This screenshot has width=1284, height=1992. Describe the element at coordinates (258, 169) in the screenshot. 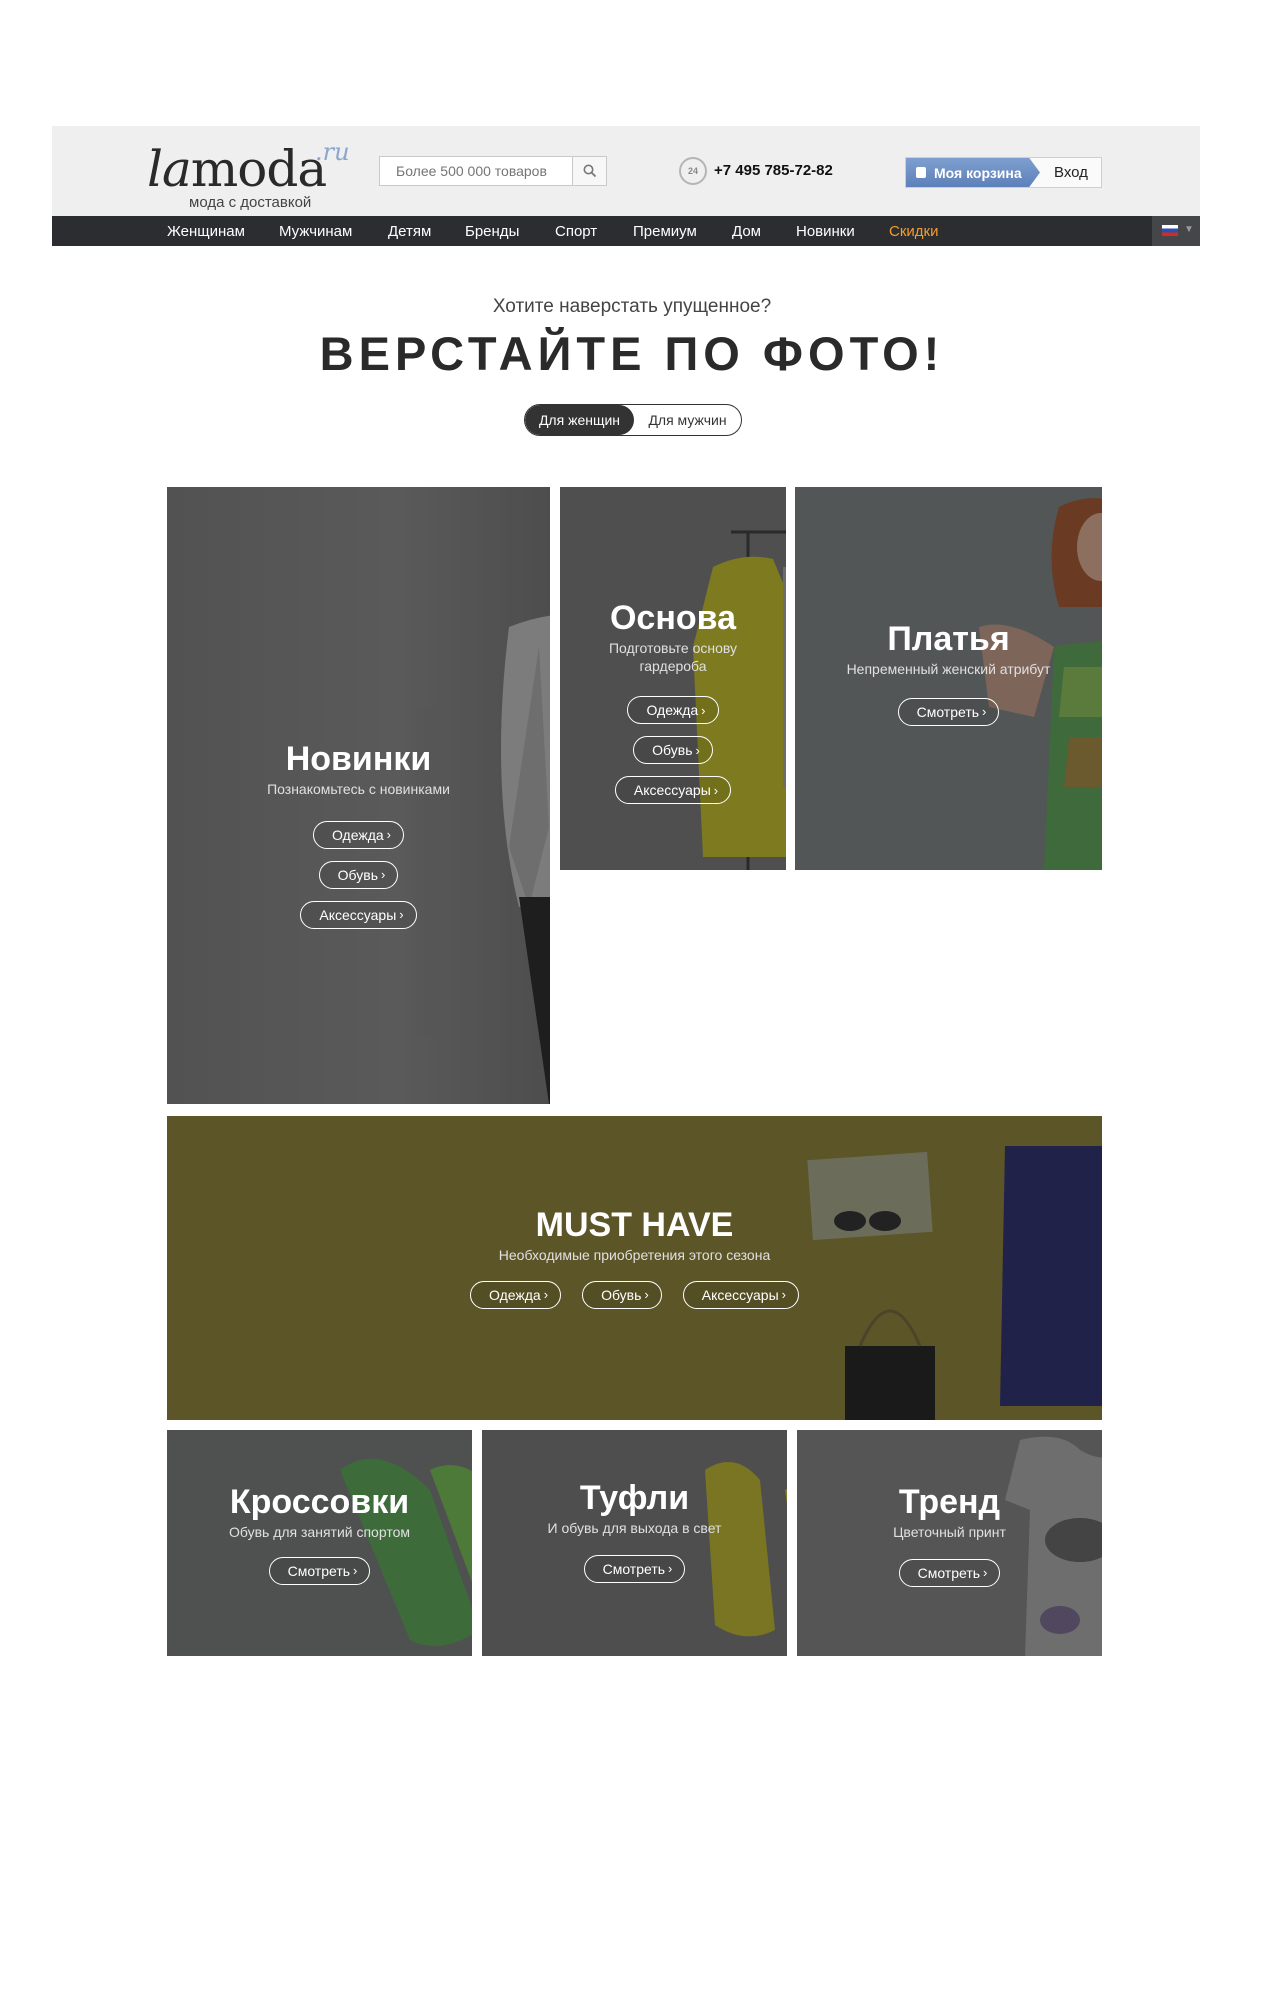

I see `logo-moda: moda` at that location.